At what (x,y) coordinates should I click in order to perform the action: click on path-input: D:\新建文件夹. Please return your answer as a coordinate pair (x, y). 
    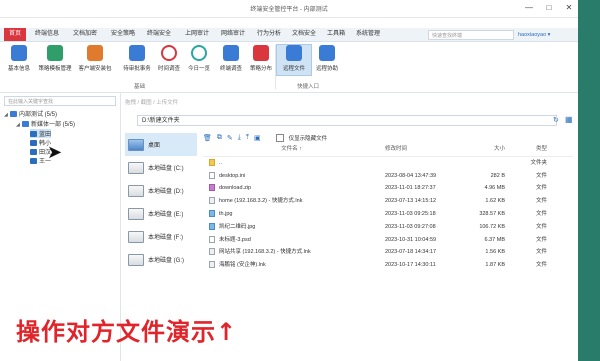
    Looking at the image, I should click on (347, 120).